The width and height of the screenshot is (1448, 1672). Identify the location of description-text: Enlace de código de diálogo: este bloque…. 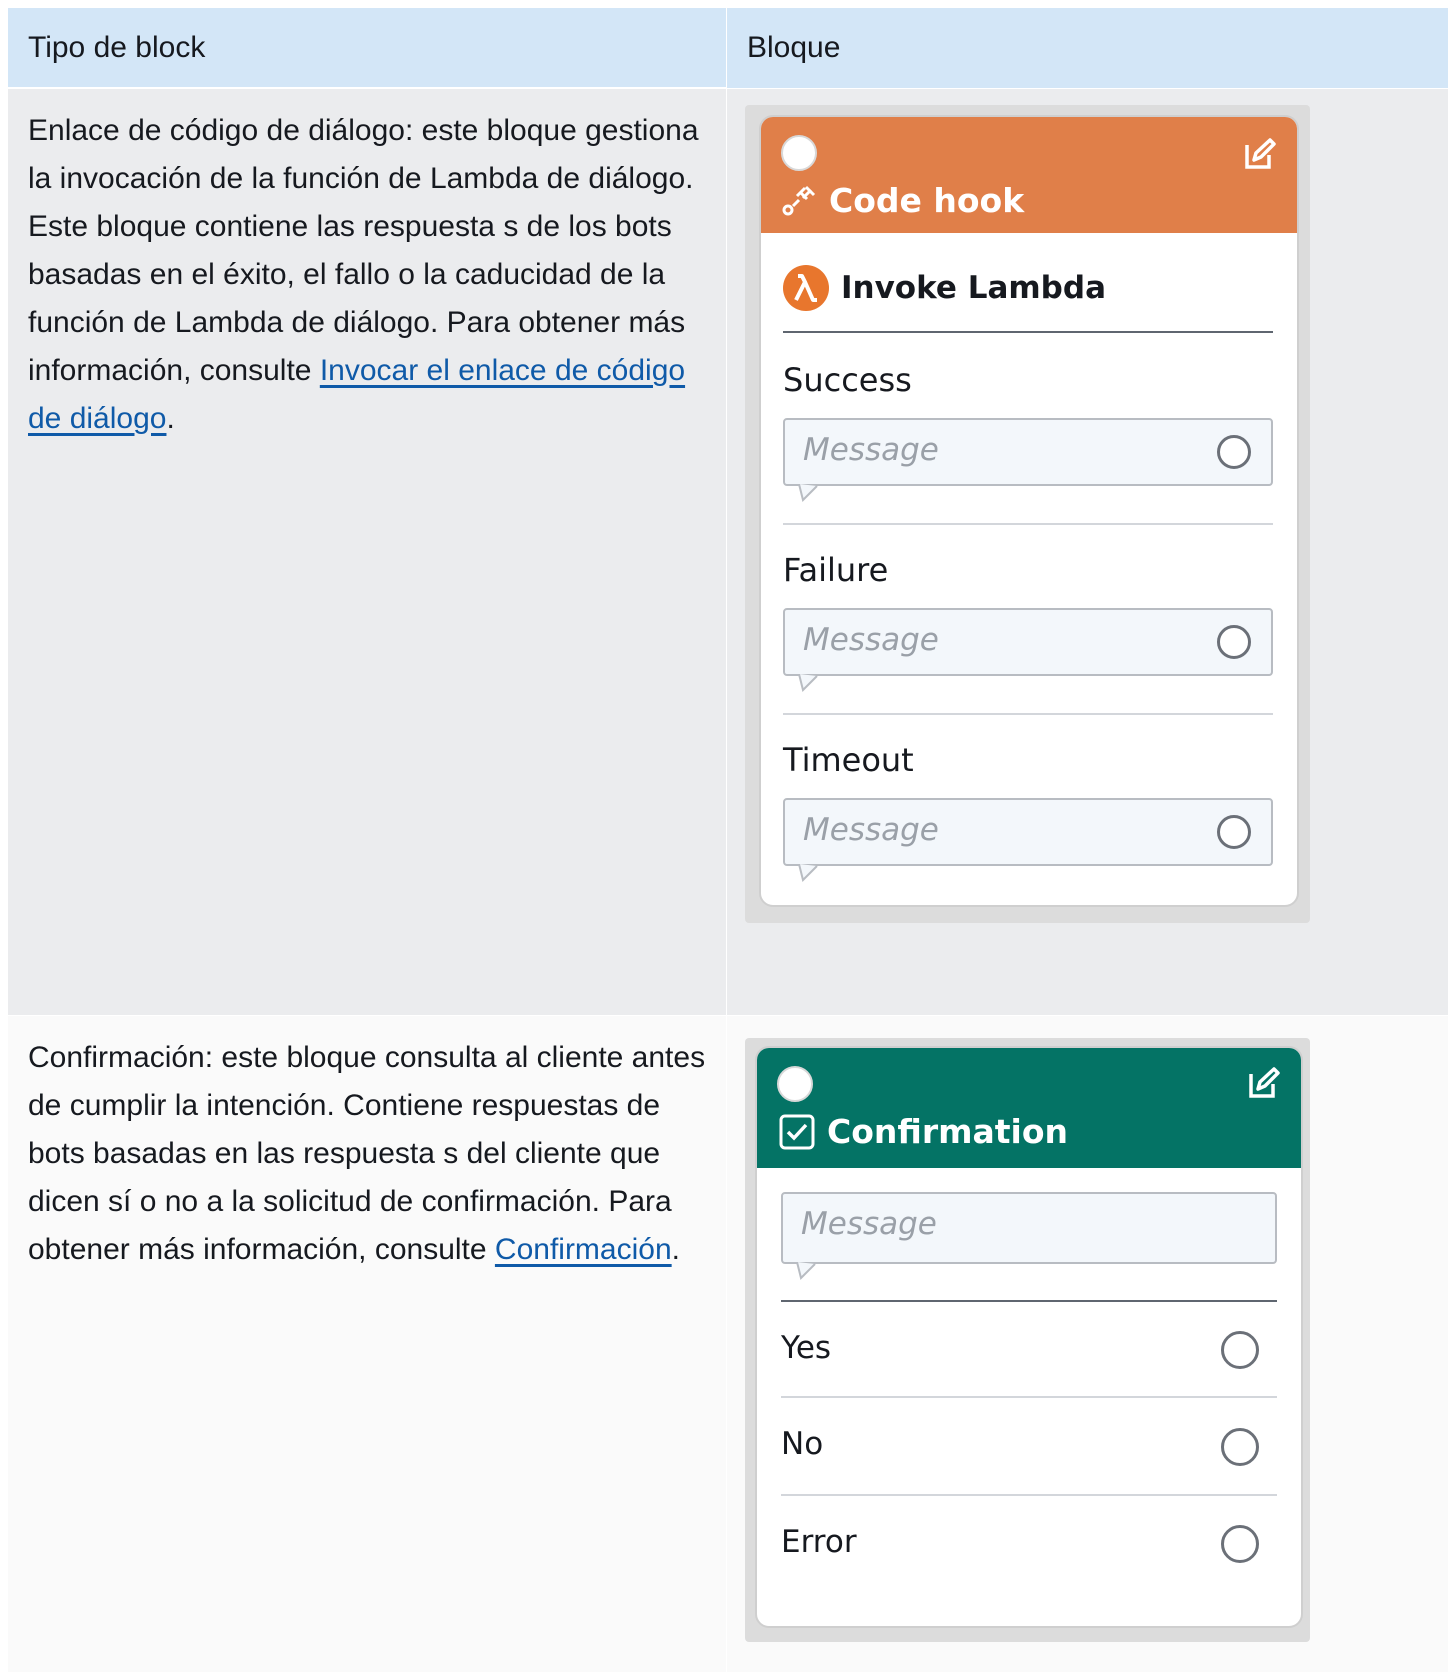
(363, 250).